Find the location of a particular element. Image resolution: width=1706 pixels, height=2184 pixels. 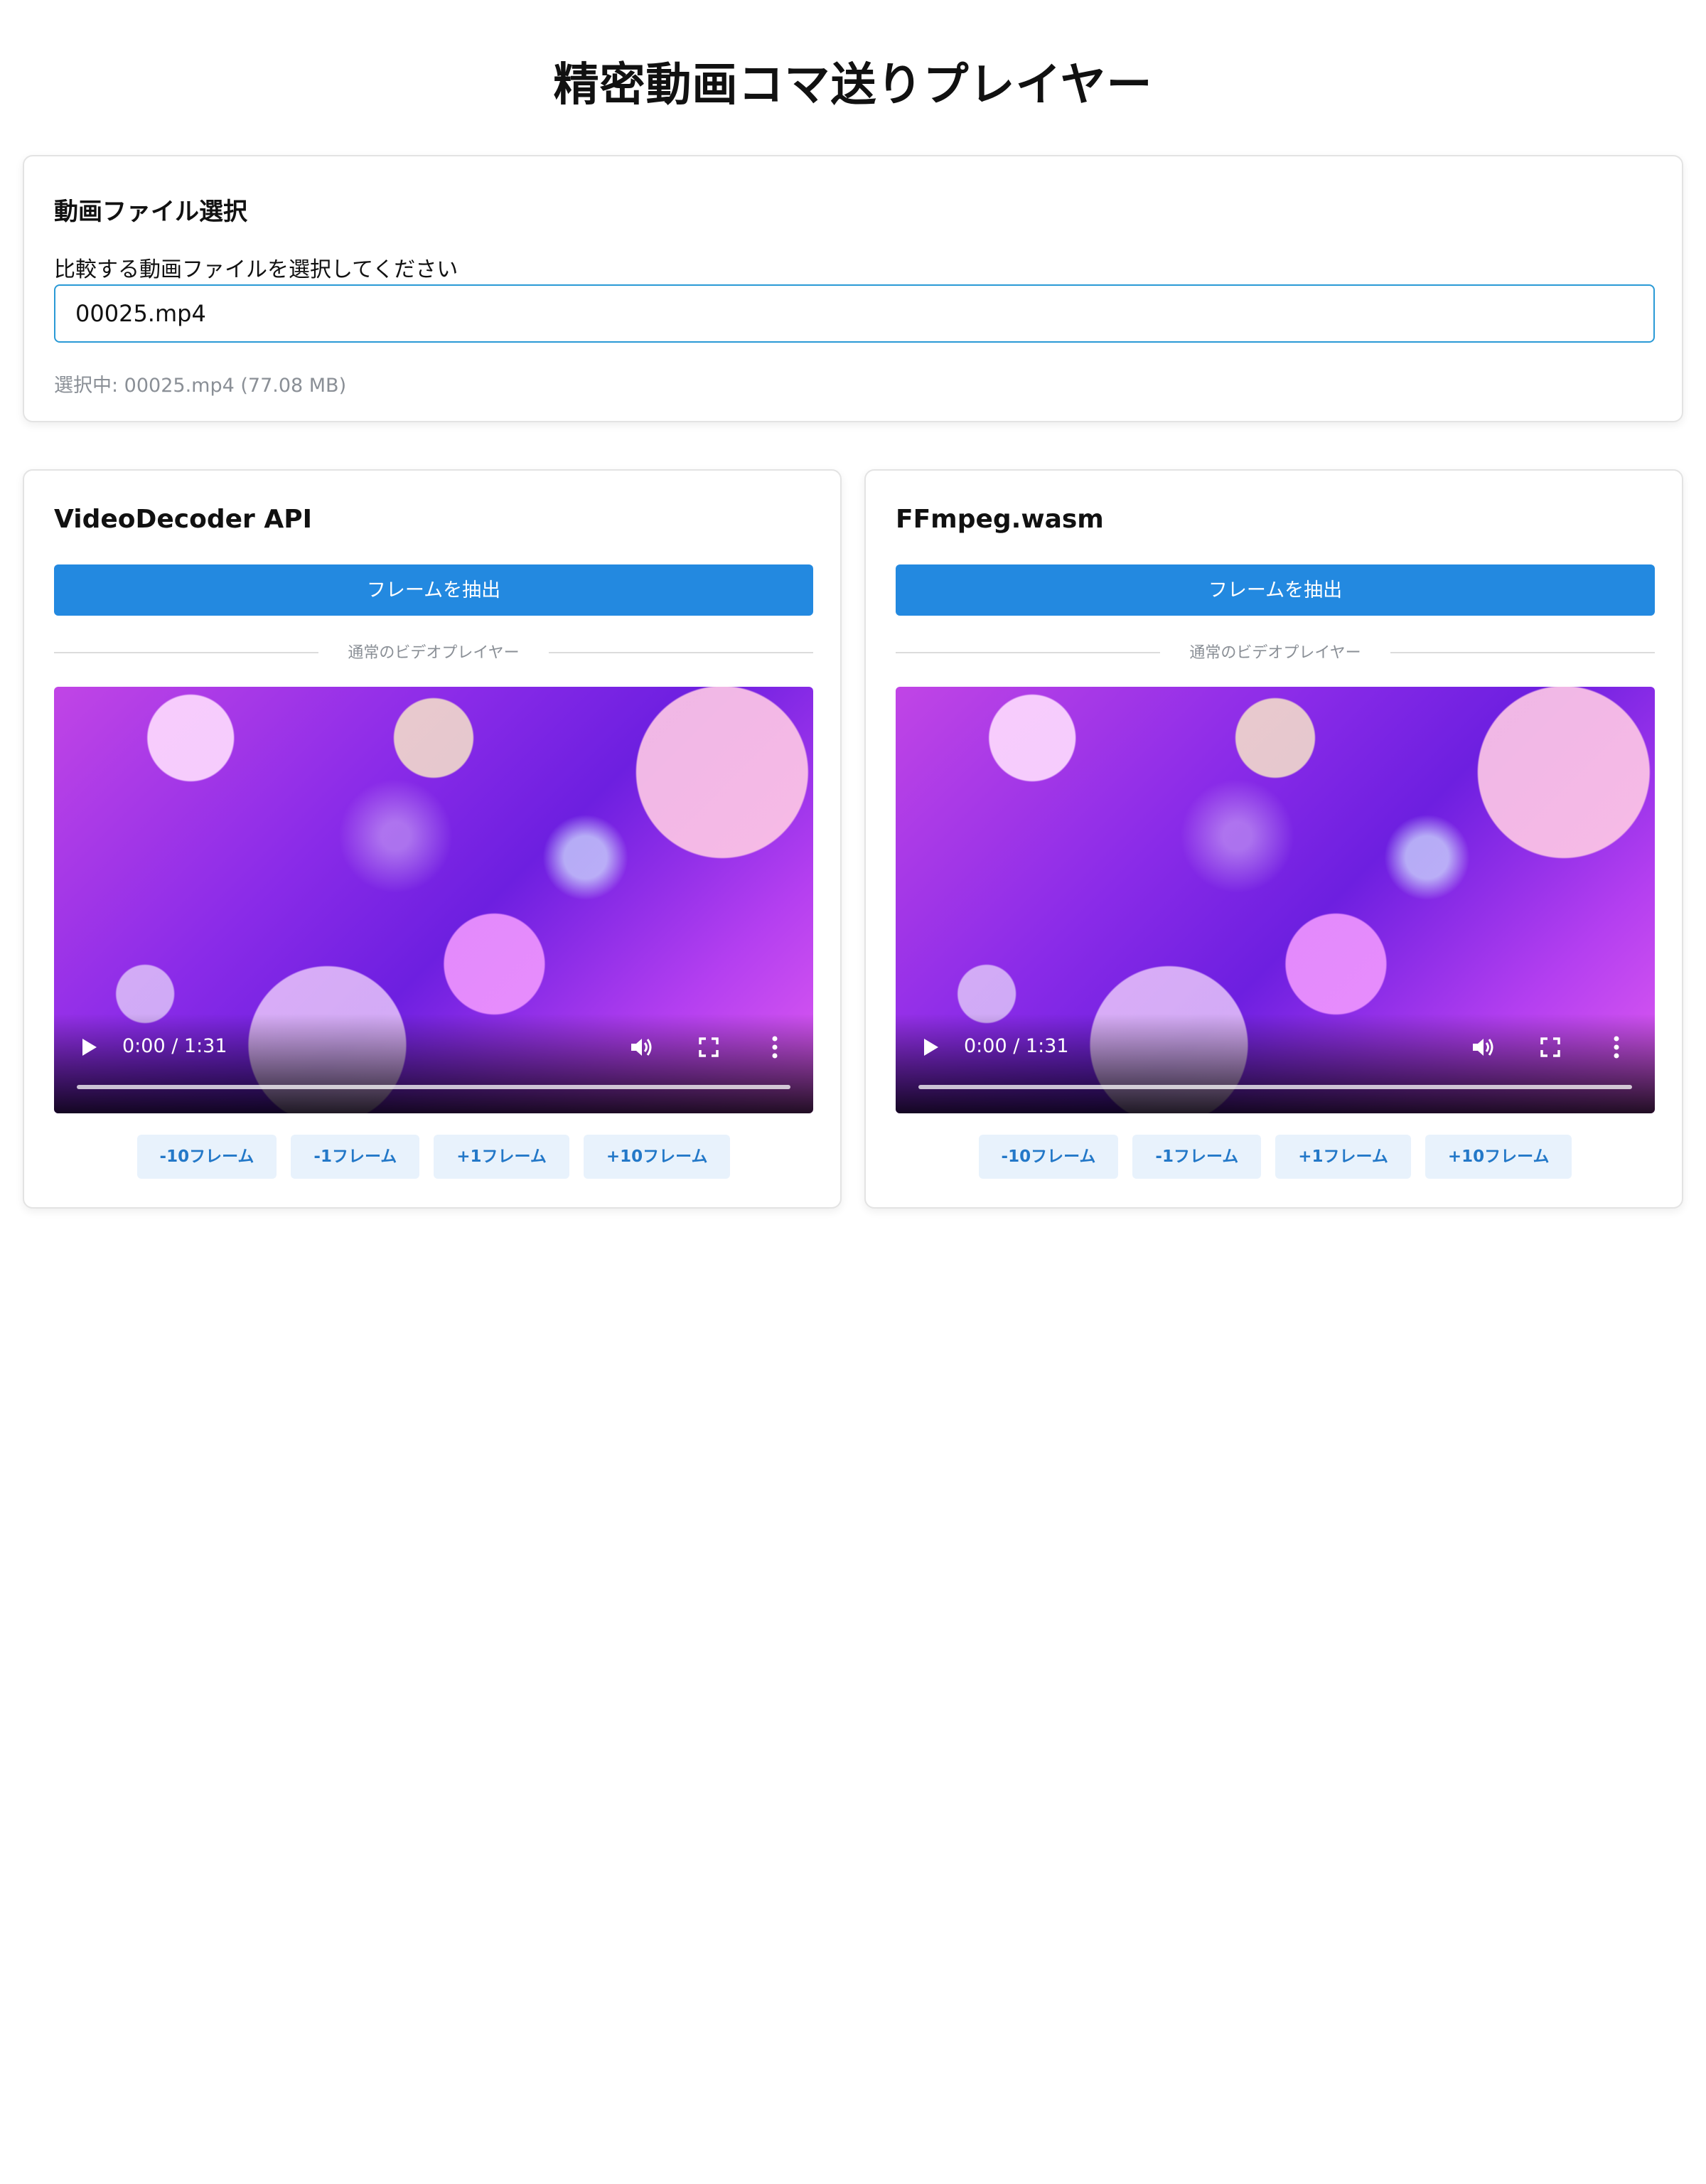

file-select-label: 比較する動画ファイルを選択してください is located at coordinates (256, 269).